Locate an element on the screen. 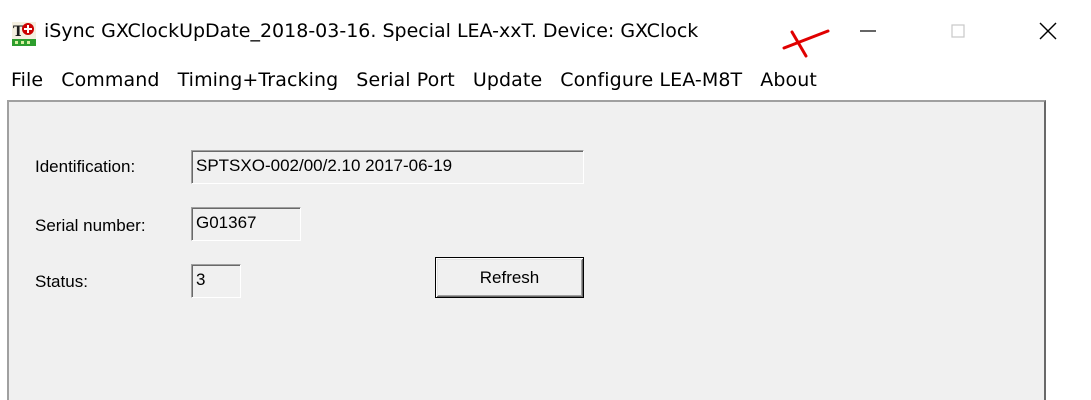  red-x-mark-icon is located at coordinates (806, 43).